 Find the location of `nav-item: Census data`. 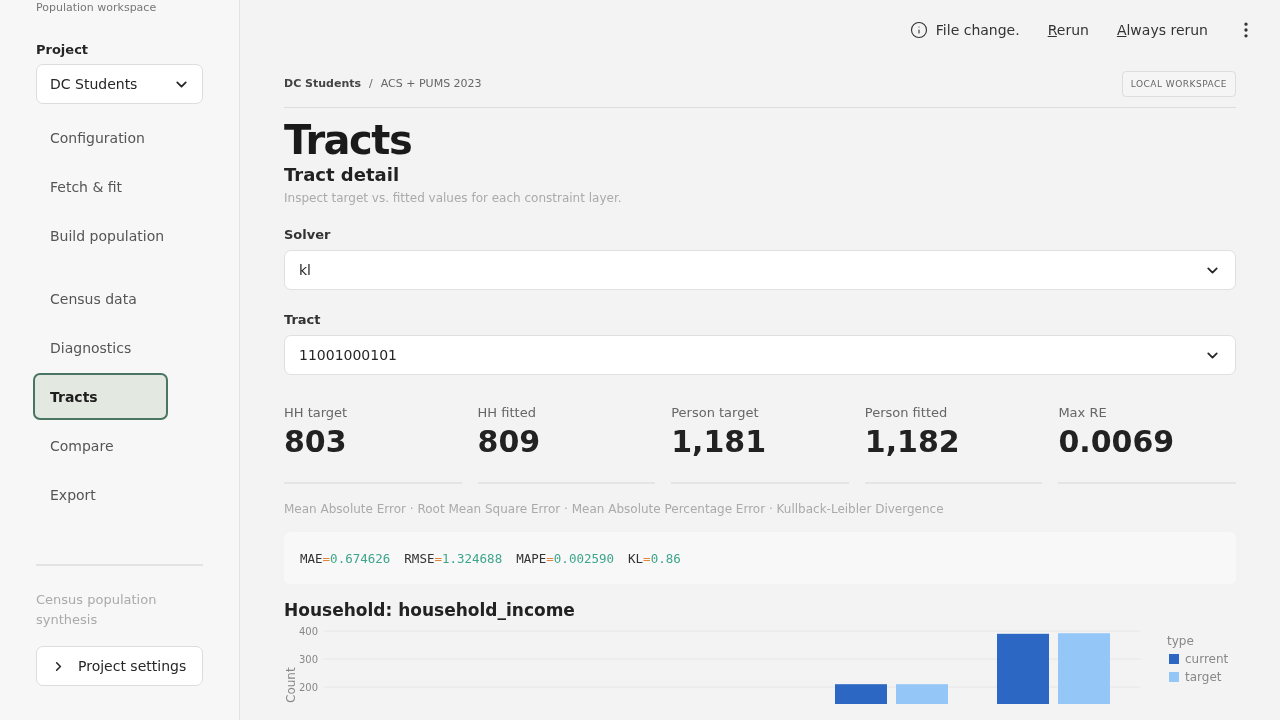

nav-item: Census data is located at coordinates (100, 298).